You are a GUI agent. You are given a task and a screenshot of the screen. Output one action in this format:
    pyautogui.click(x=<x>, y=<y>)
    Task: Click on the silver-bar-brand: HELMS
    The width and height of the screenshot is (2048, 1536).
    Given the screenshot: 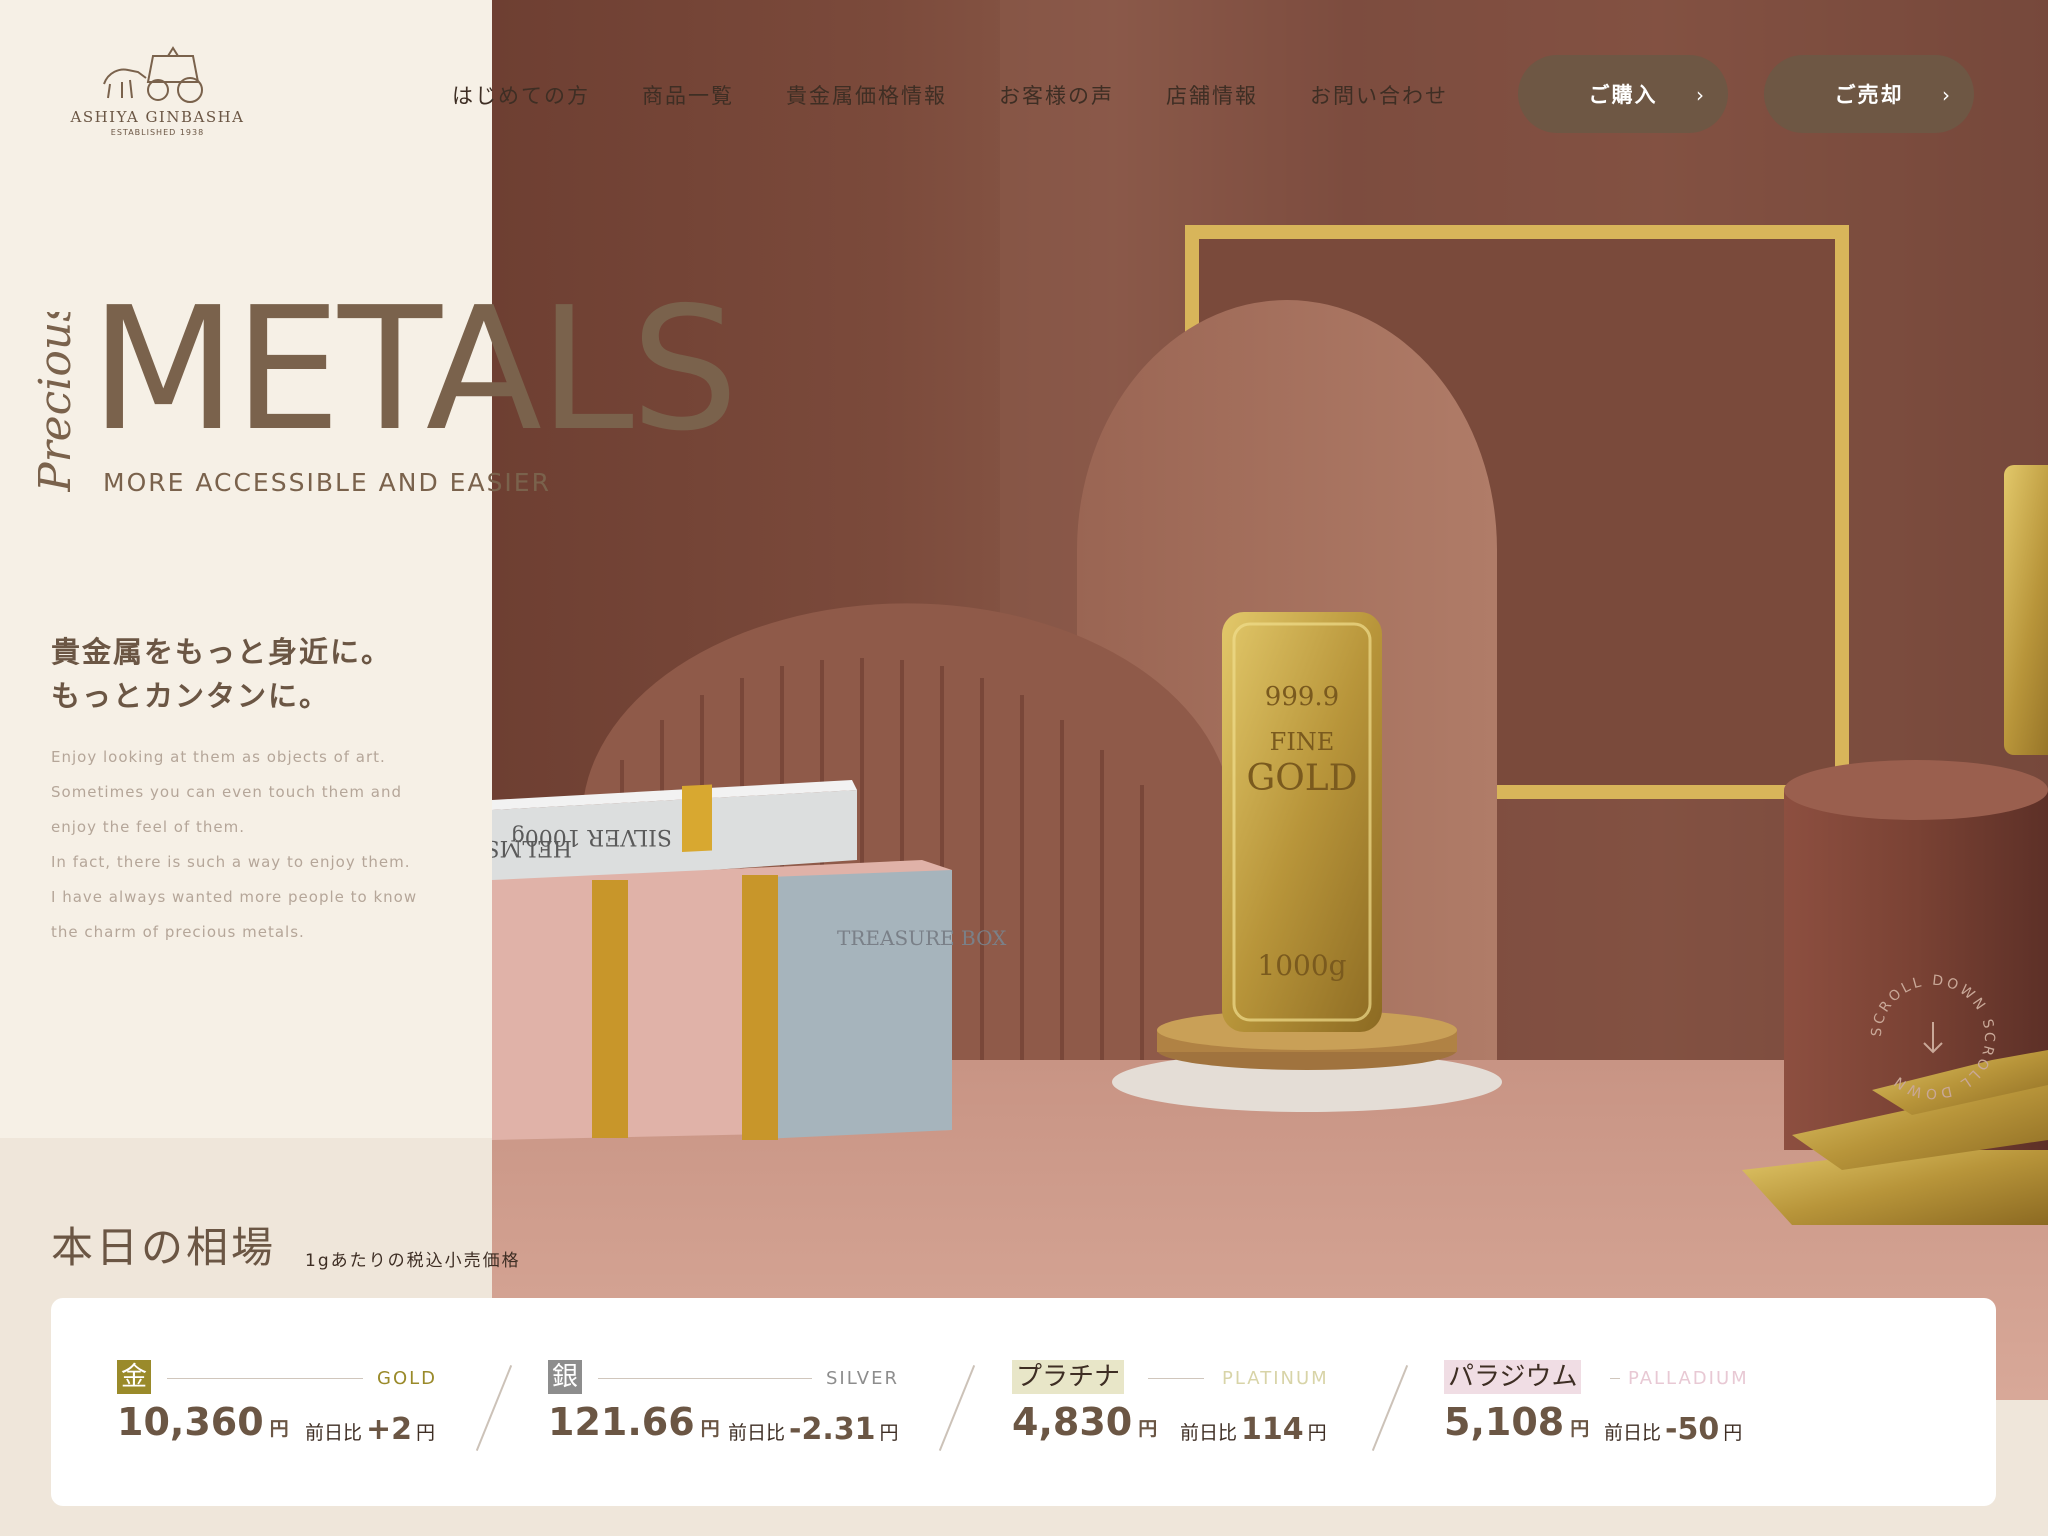 What is the action you would take?
    pyautogui.click(x=532, y=847)
    